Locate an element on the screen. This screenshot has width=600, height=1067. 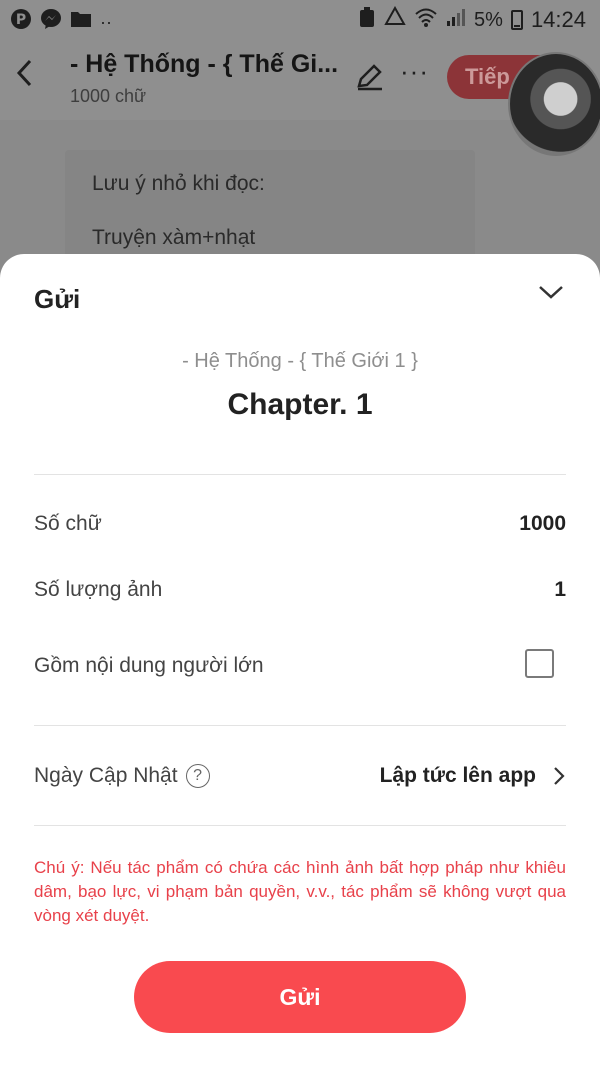
chevron-down-icon is located at coordinates (551, 294).